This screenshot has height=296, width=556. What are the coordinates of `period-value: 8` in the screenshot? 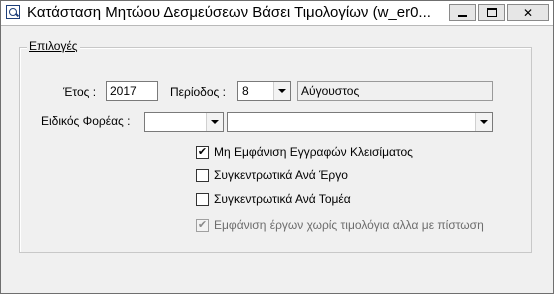 It's located at (245, 91).